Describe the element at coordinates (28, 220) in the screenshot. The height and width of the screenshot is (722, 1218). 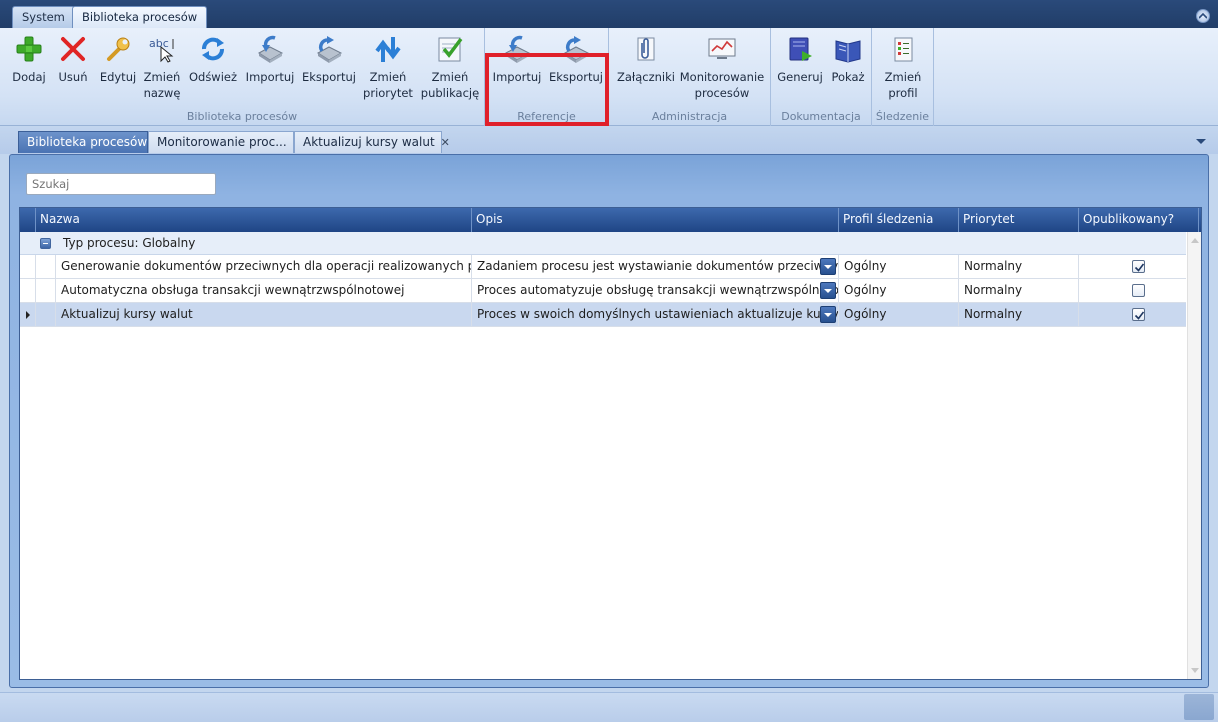
I see `header-row-selector` at that location.